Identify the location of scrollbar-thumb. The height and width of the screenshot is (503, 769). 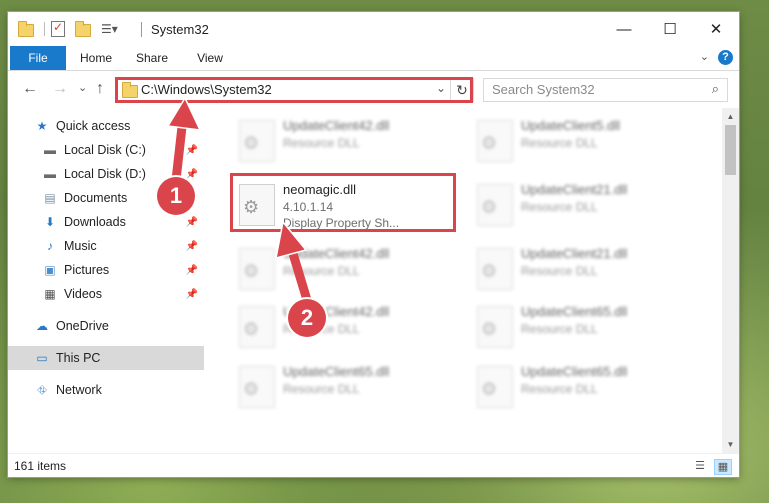
(730, 150).